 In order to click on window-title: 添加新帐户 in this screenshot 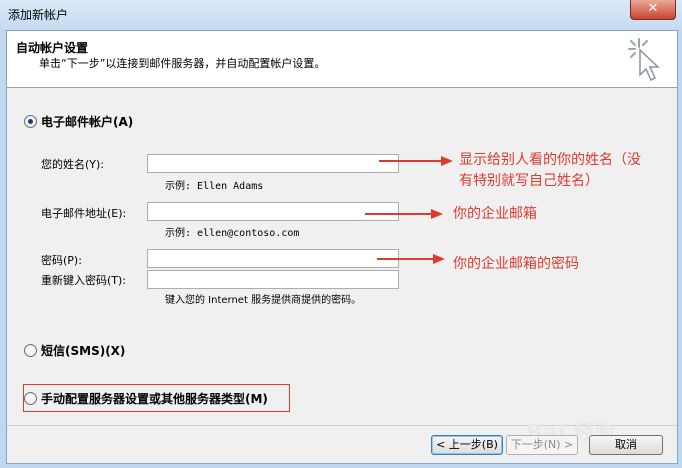, I will do `click(38, 15)`.